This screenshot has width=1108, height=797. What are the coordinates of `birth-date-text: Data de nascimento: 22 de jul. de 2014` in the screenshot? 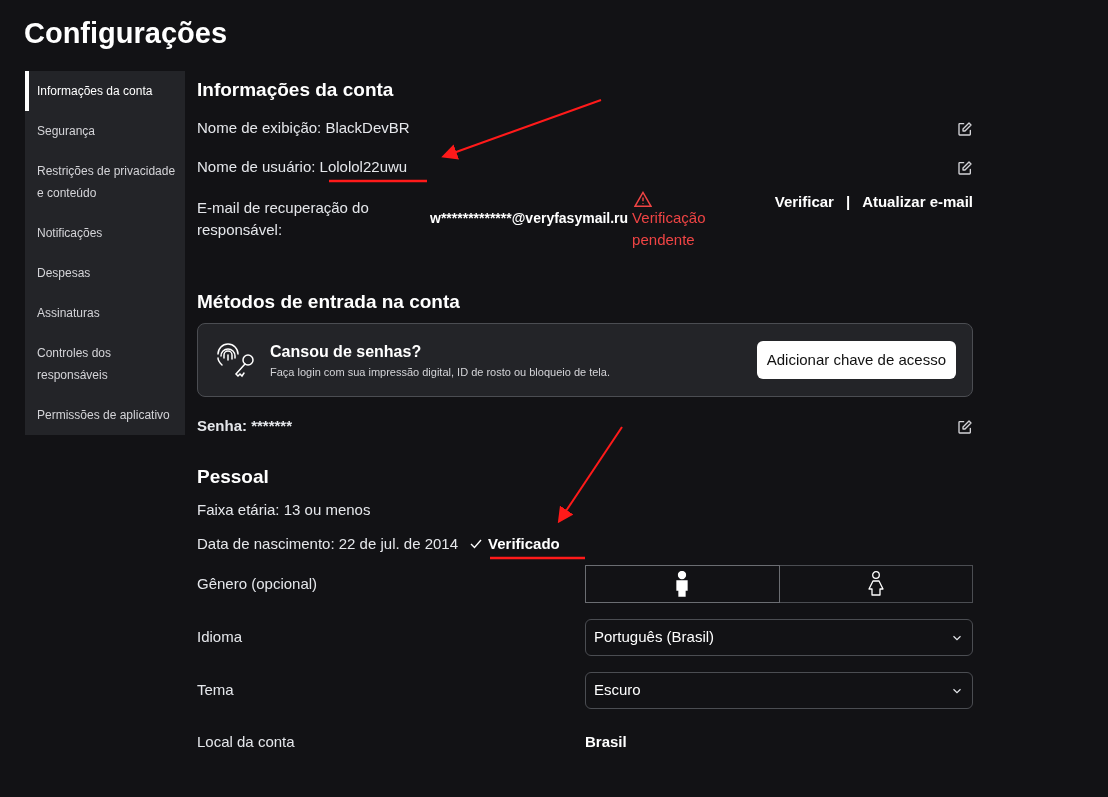 It's located at (328, 543).